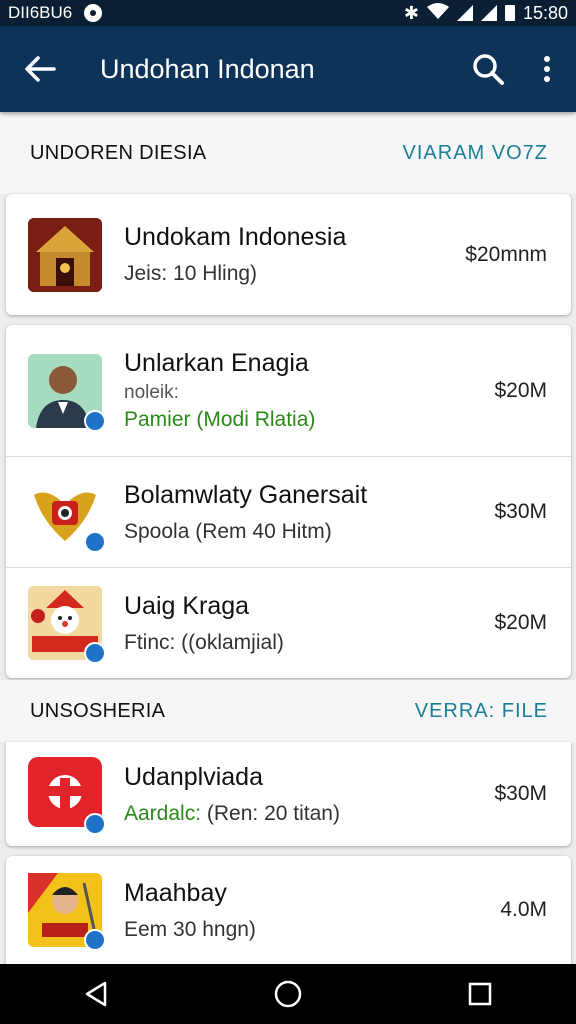 This screenshot has height=1024, width=576. I want to click on search-button, so click(488, 69).